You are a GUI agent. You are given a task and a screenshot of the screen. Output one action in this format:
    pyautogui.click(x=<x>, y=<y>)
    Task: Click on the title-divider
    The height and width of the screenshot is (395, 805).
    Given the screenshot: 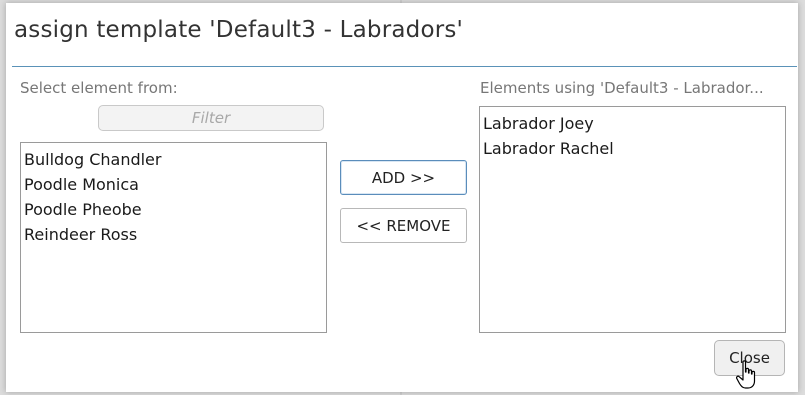 What is the action you would take?
    pyautogui.click(x=404, y=66)
    